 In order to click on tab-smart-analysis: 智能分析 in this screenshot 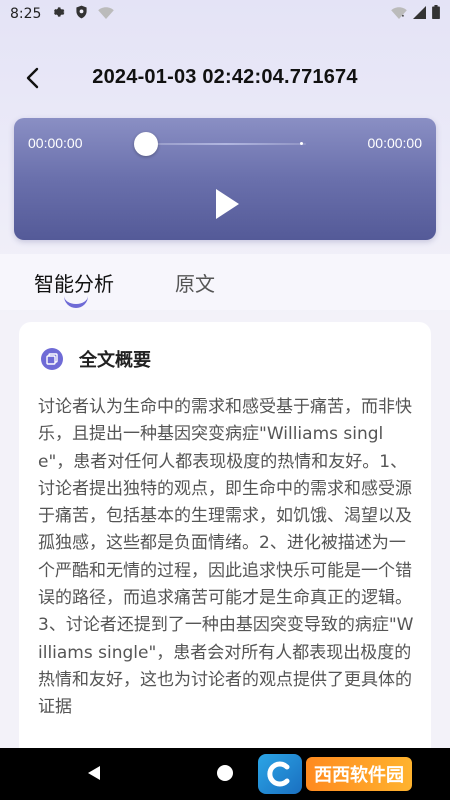, I will do `click(74, 282)`.